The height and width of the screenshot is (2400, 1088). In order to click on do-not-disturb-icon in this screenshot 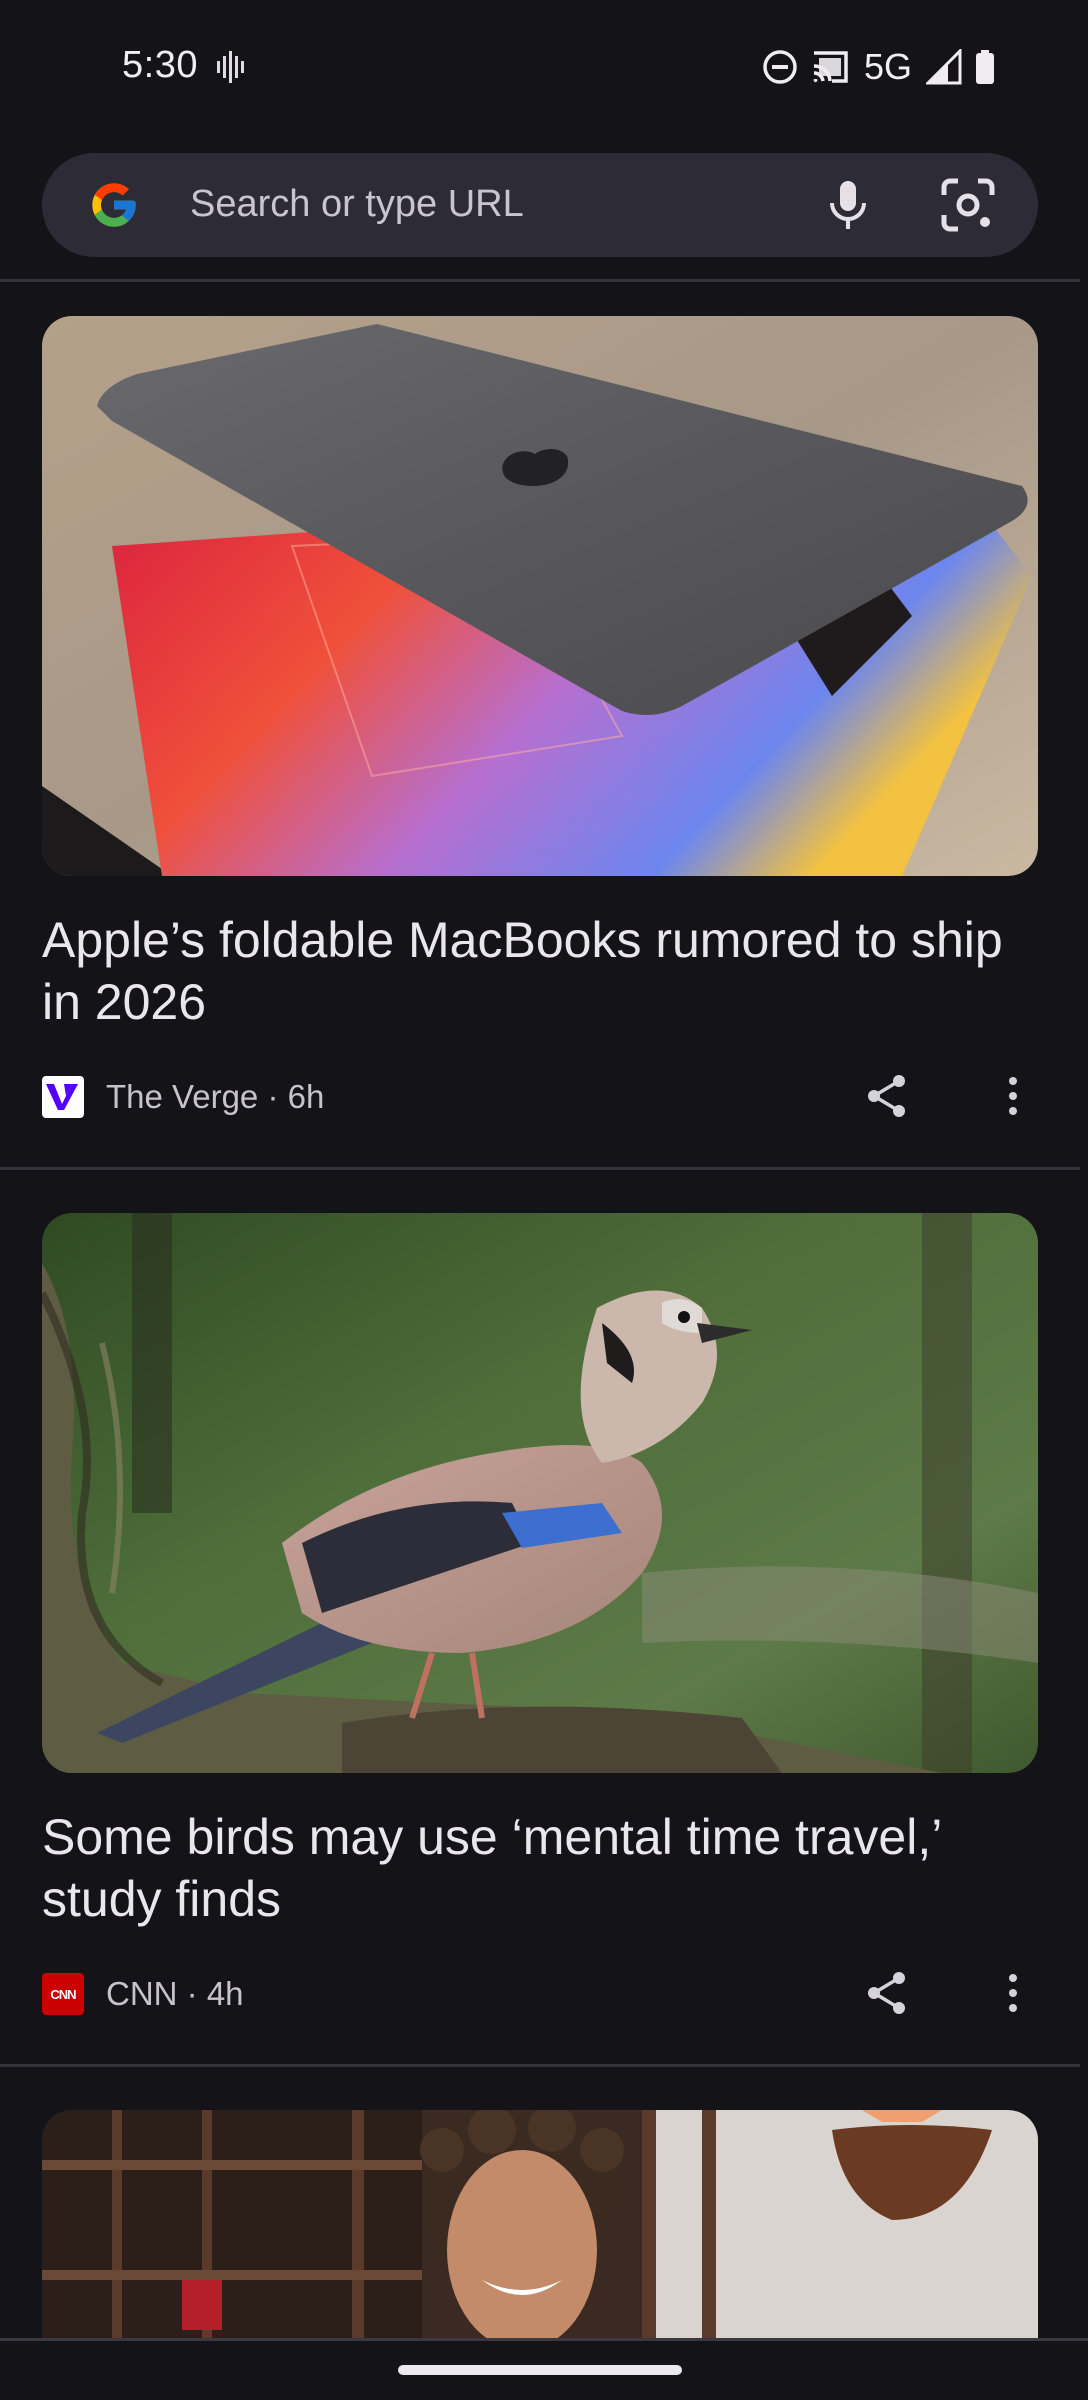, I will do `click(780, 67)`.